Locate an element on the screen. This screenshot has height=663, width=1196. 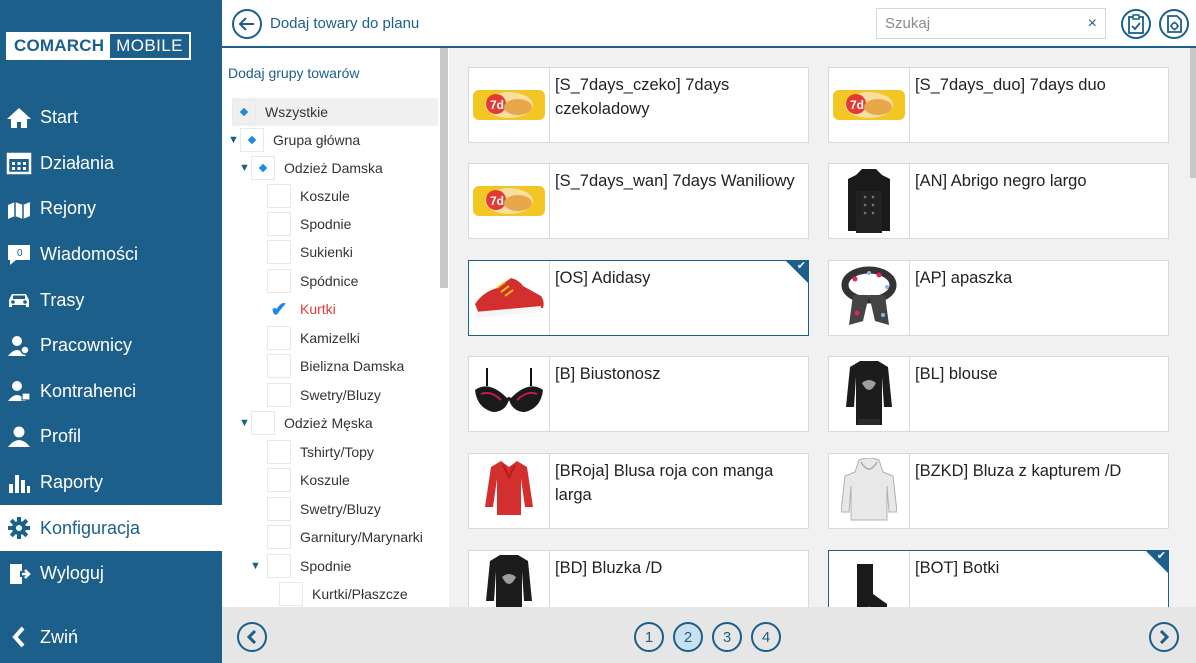
sidebar-item-raporty: Raporty is located at coordinates (111, 483).